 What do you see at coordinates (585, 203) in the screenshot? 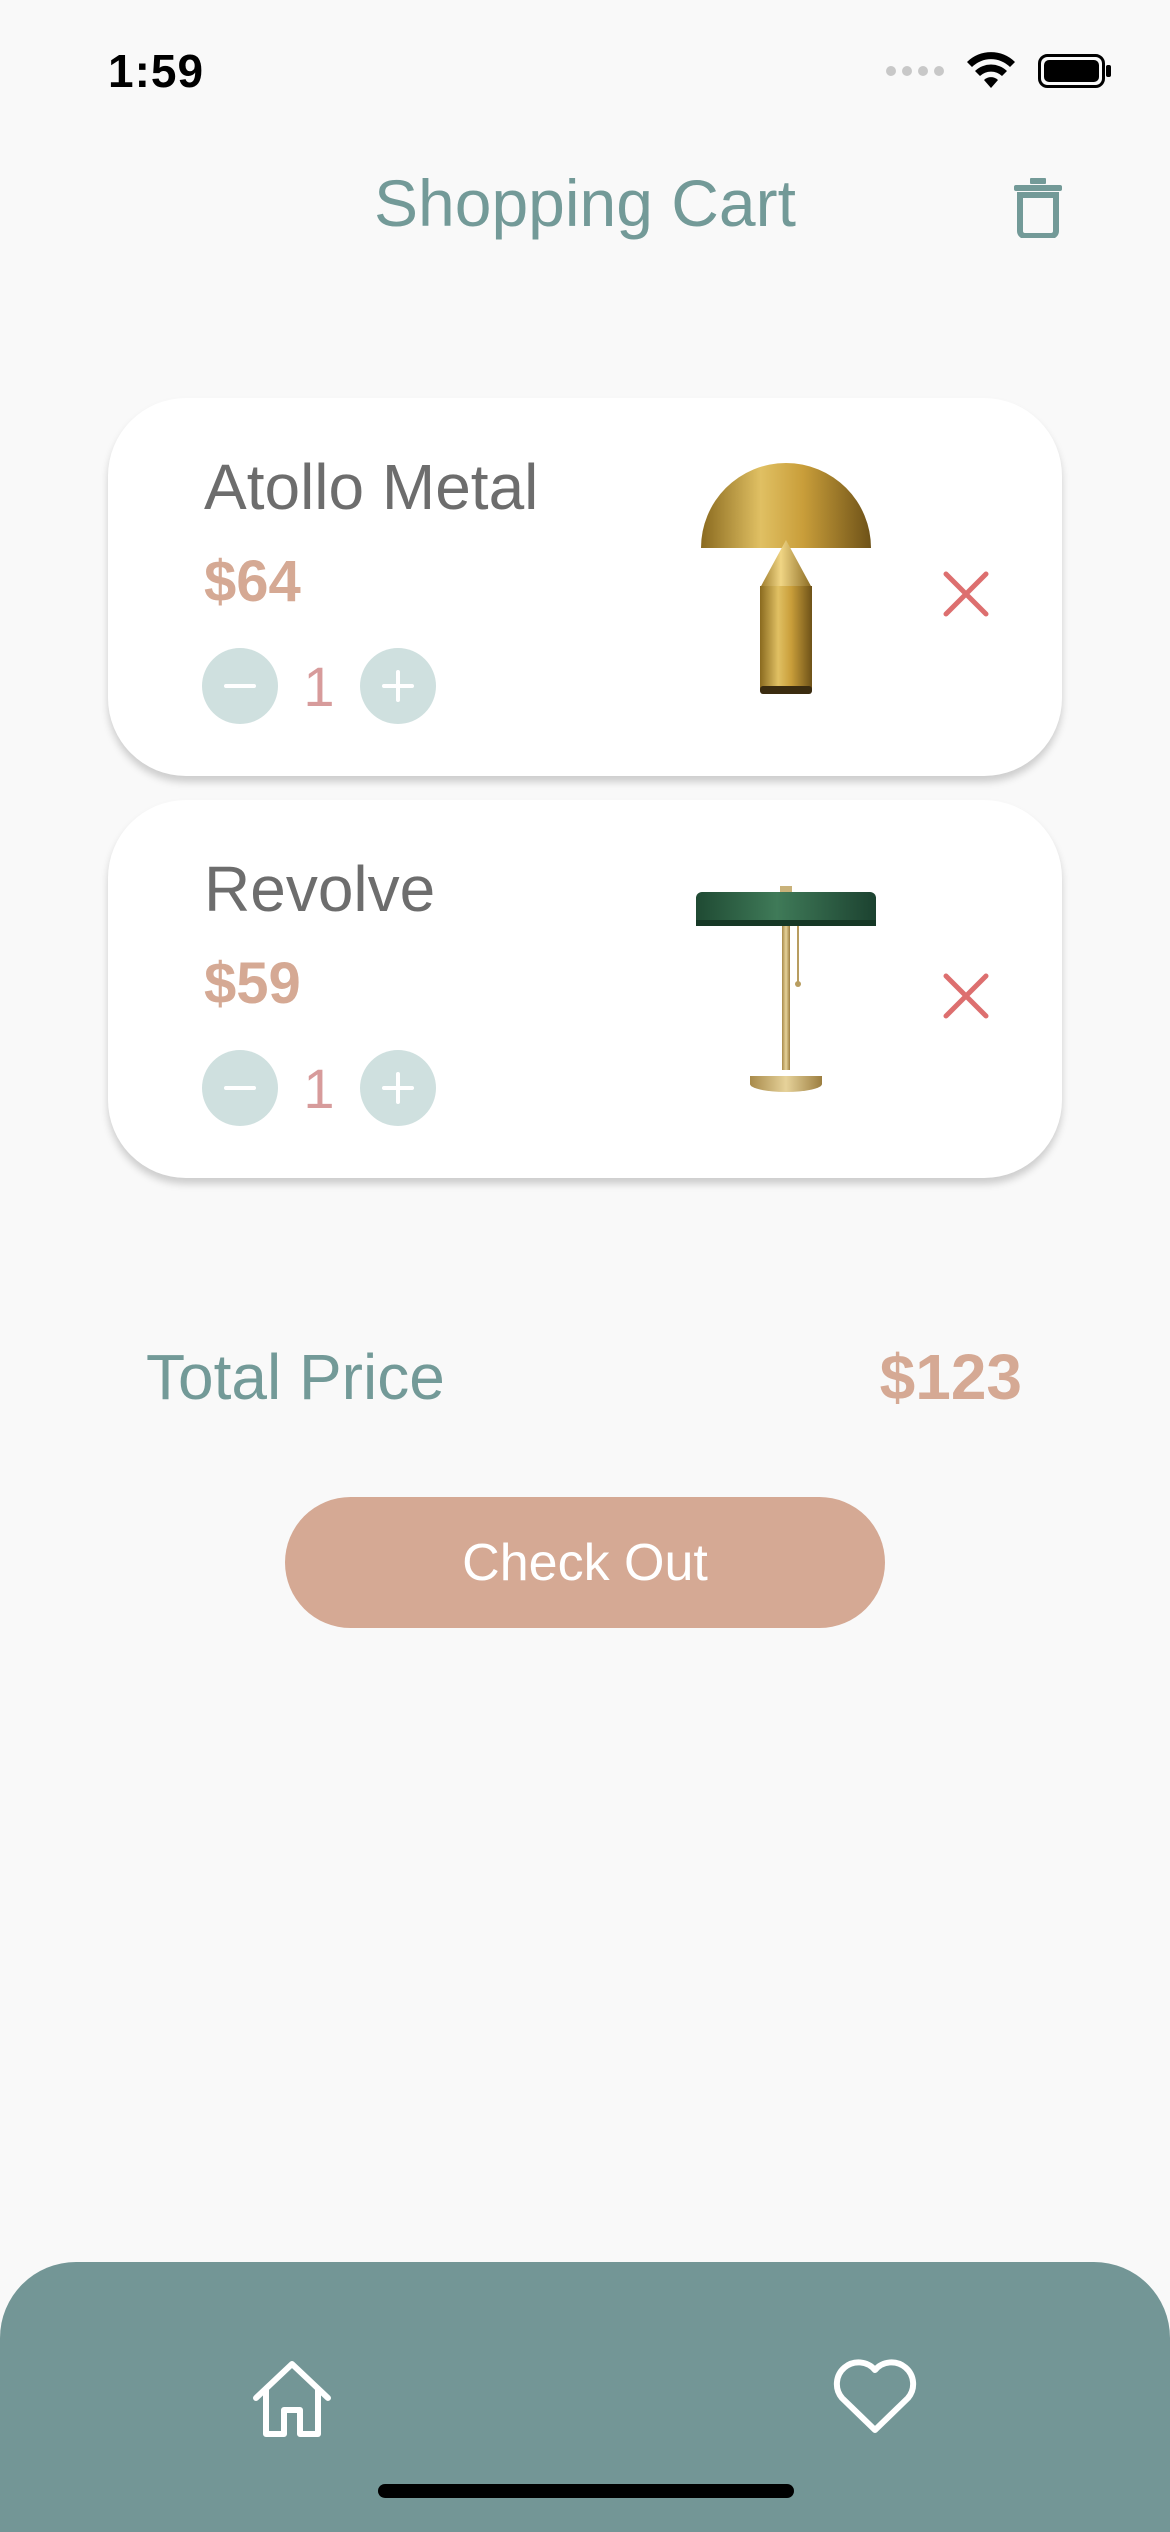
I see `page-title: Shopping Cart` at bounding box center [585, 203].